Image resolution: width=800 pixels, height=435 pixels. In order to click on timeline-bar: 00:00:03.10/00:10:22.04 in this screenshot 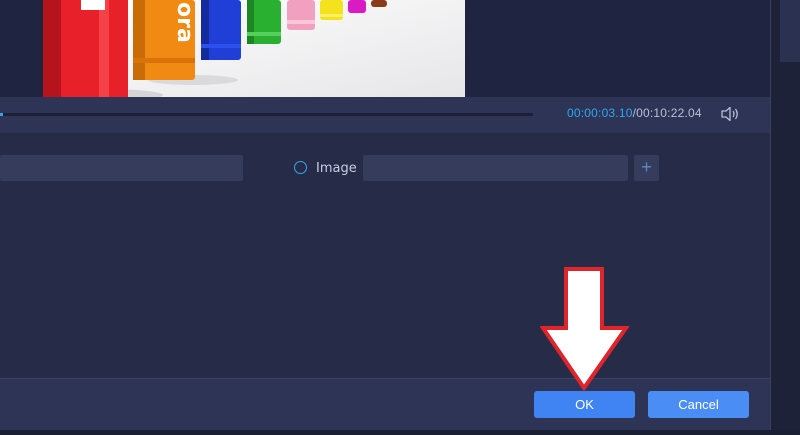, I will do `click(385, 115)`.